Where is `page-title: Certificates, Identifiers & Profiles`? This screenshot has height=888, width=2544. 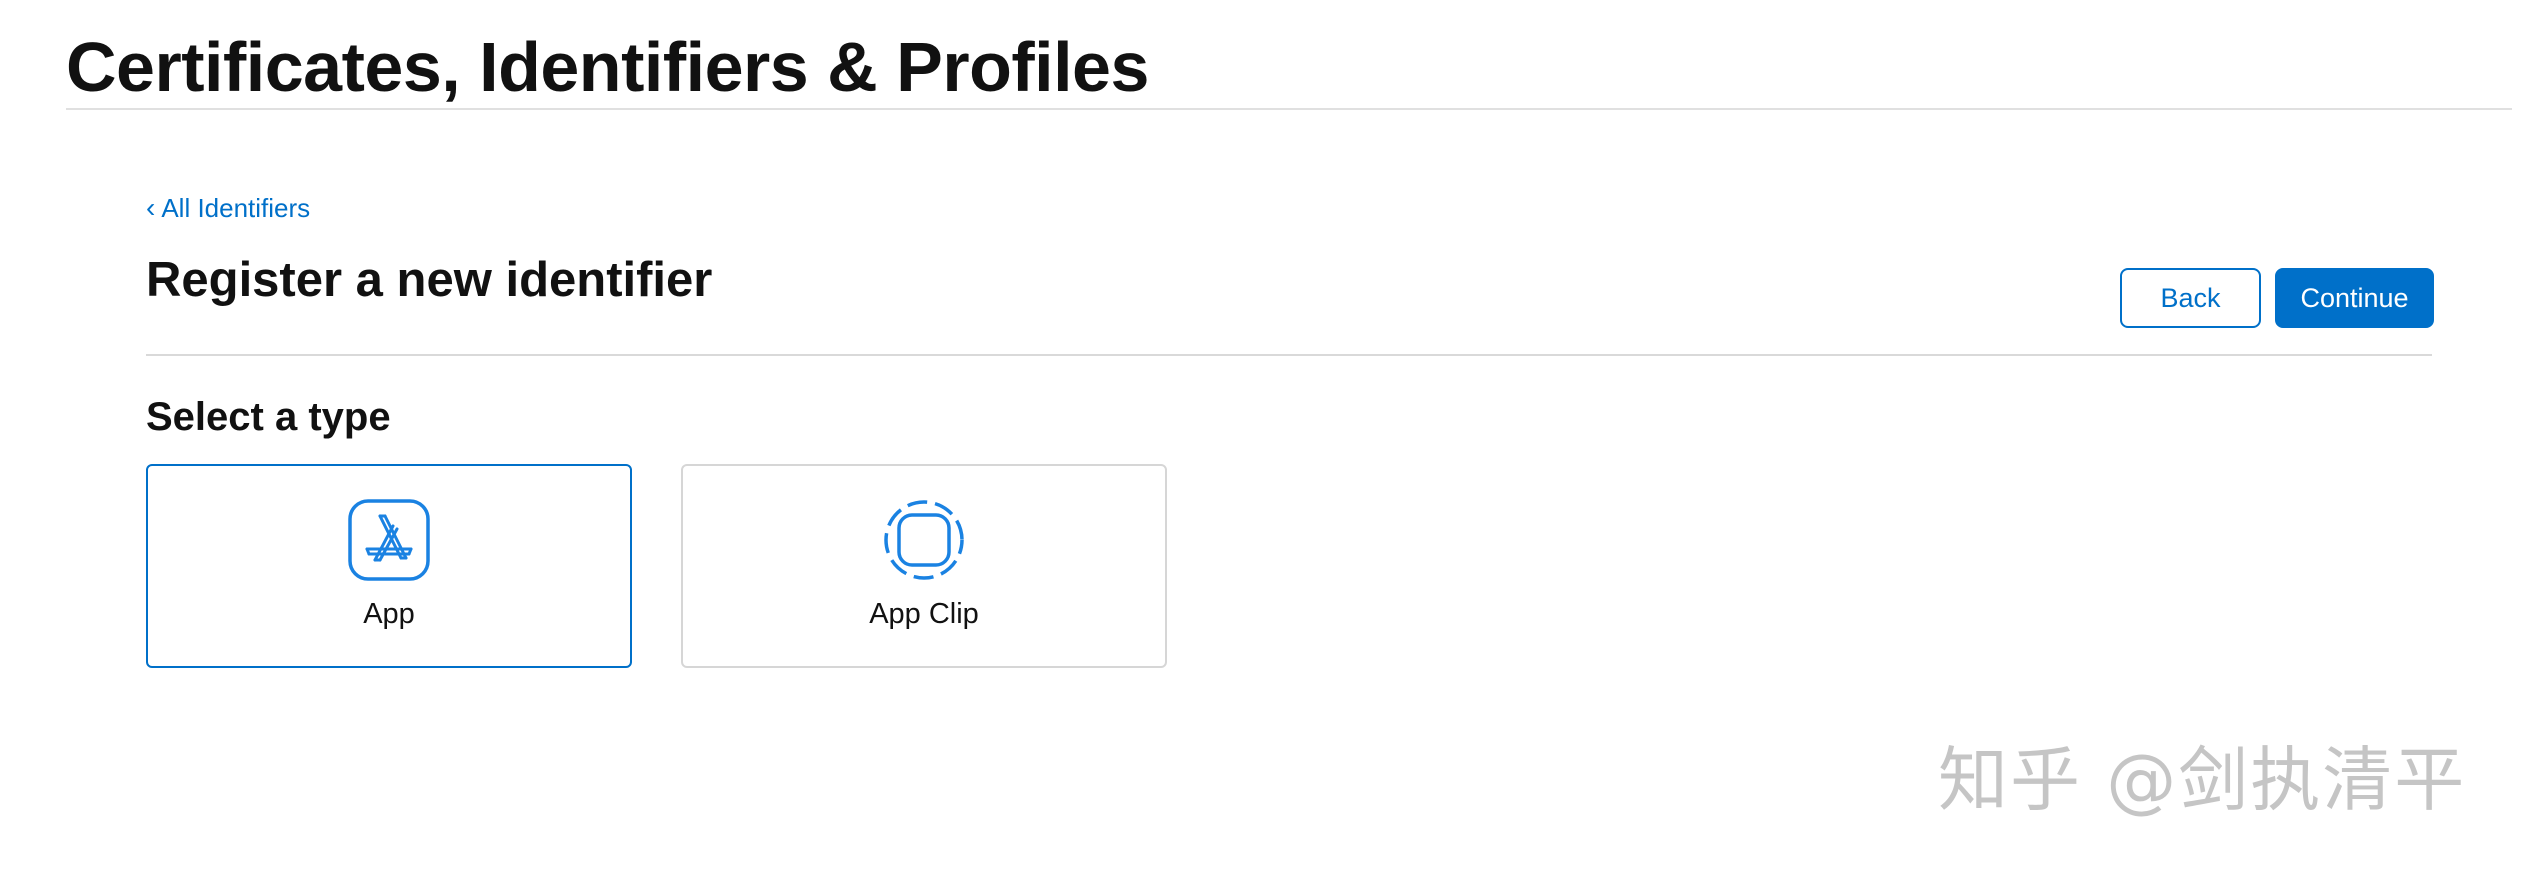
page-title: Certificates, Identifiers & Profiles is located at coordinates (607, 67).